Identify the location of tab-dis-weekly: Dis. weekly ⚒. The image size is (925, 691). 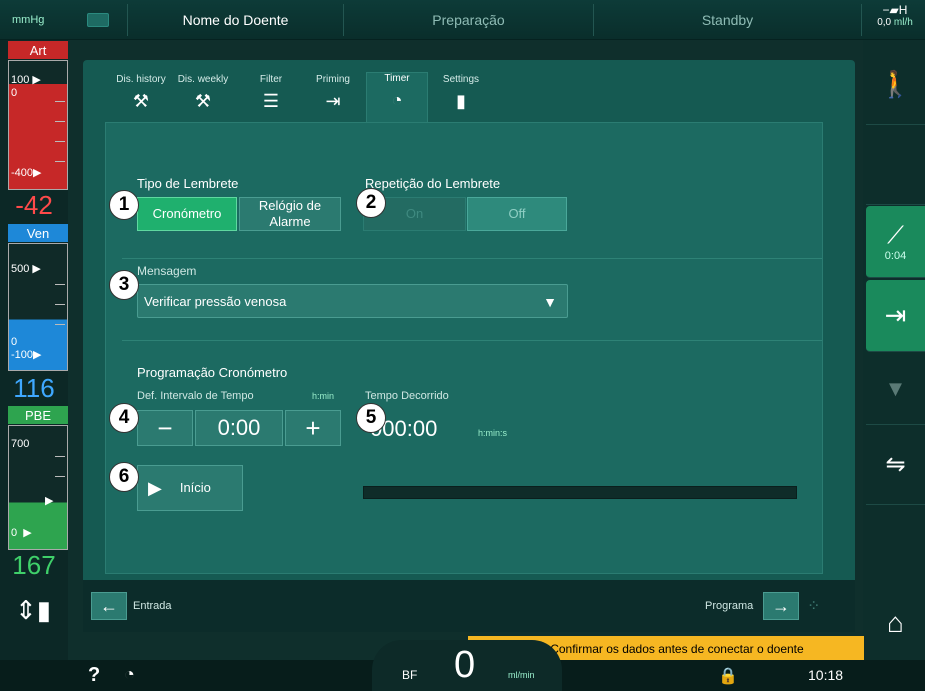
(203, 98).